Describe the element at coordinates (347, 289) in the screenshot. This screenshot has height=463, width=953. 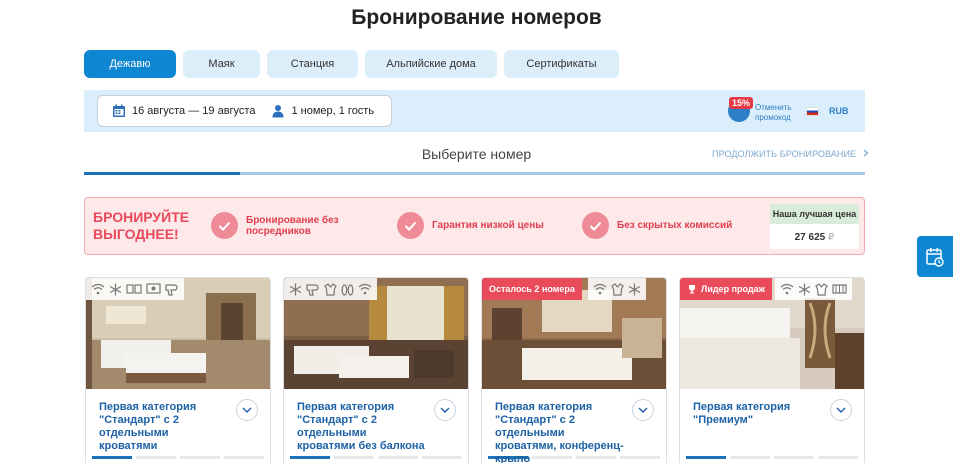
I see `slippers-icon` at that location.